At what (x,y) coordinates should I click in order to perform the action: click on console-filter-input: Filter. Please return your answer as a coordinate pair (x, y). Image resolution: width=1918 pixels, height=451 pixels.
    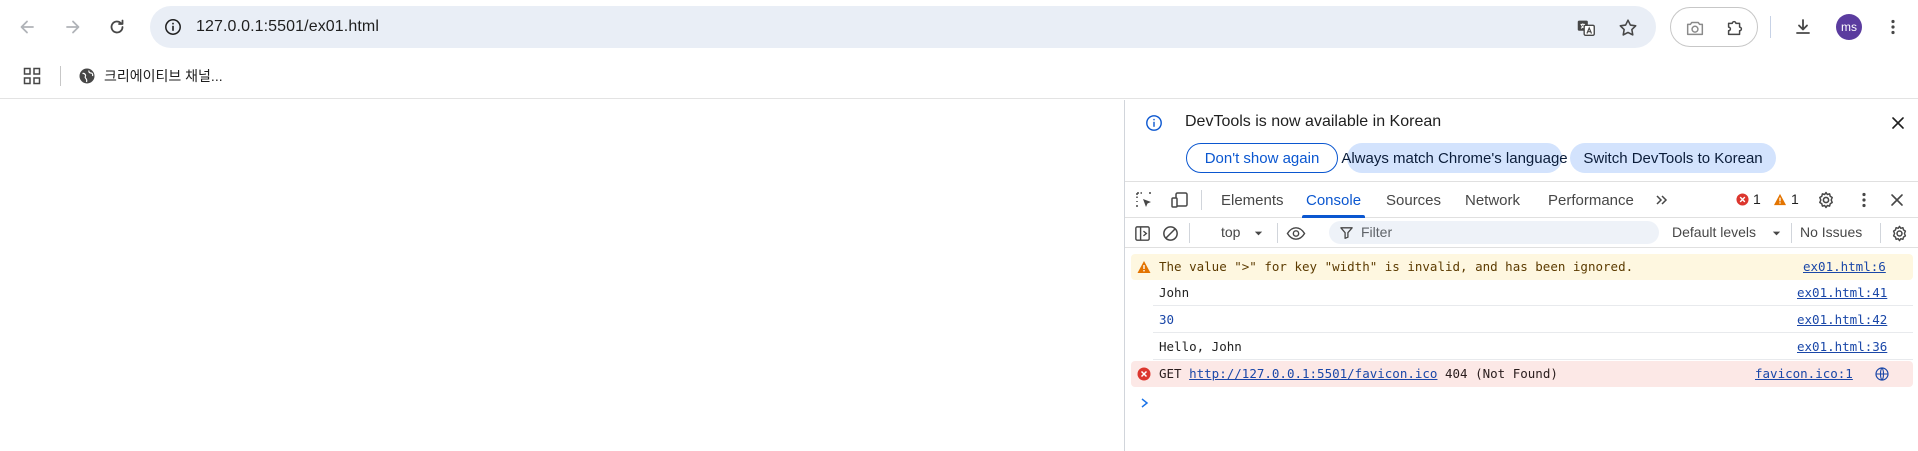
    Looking at the image, I should click on (1494, 232).